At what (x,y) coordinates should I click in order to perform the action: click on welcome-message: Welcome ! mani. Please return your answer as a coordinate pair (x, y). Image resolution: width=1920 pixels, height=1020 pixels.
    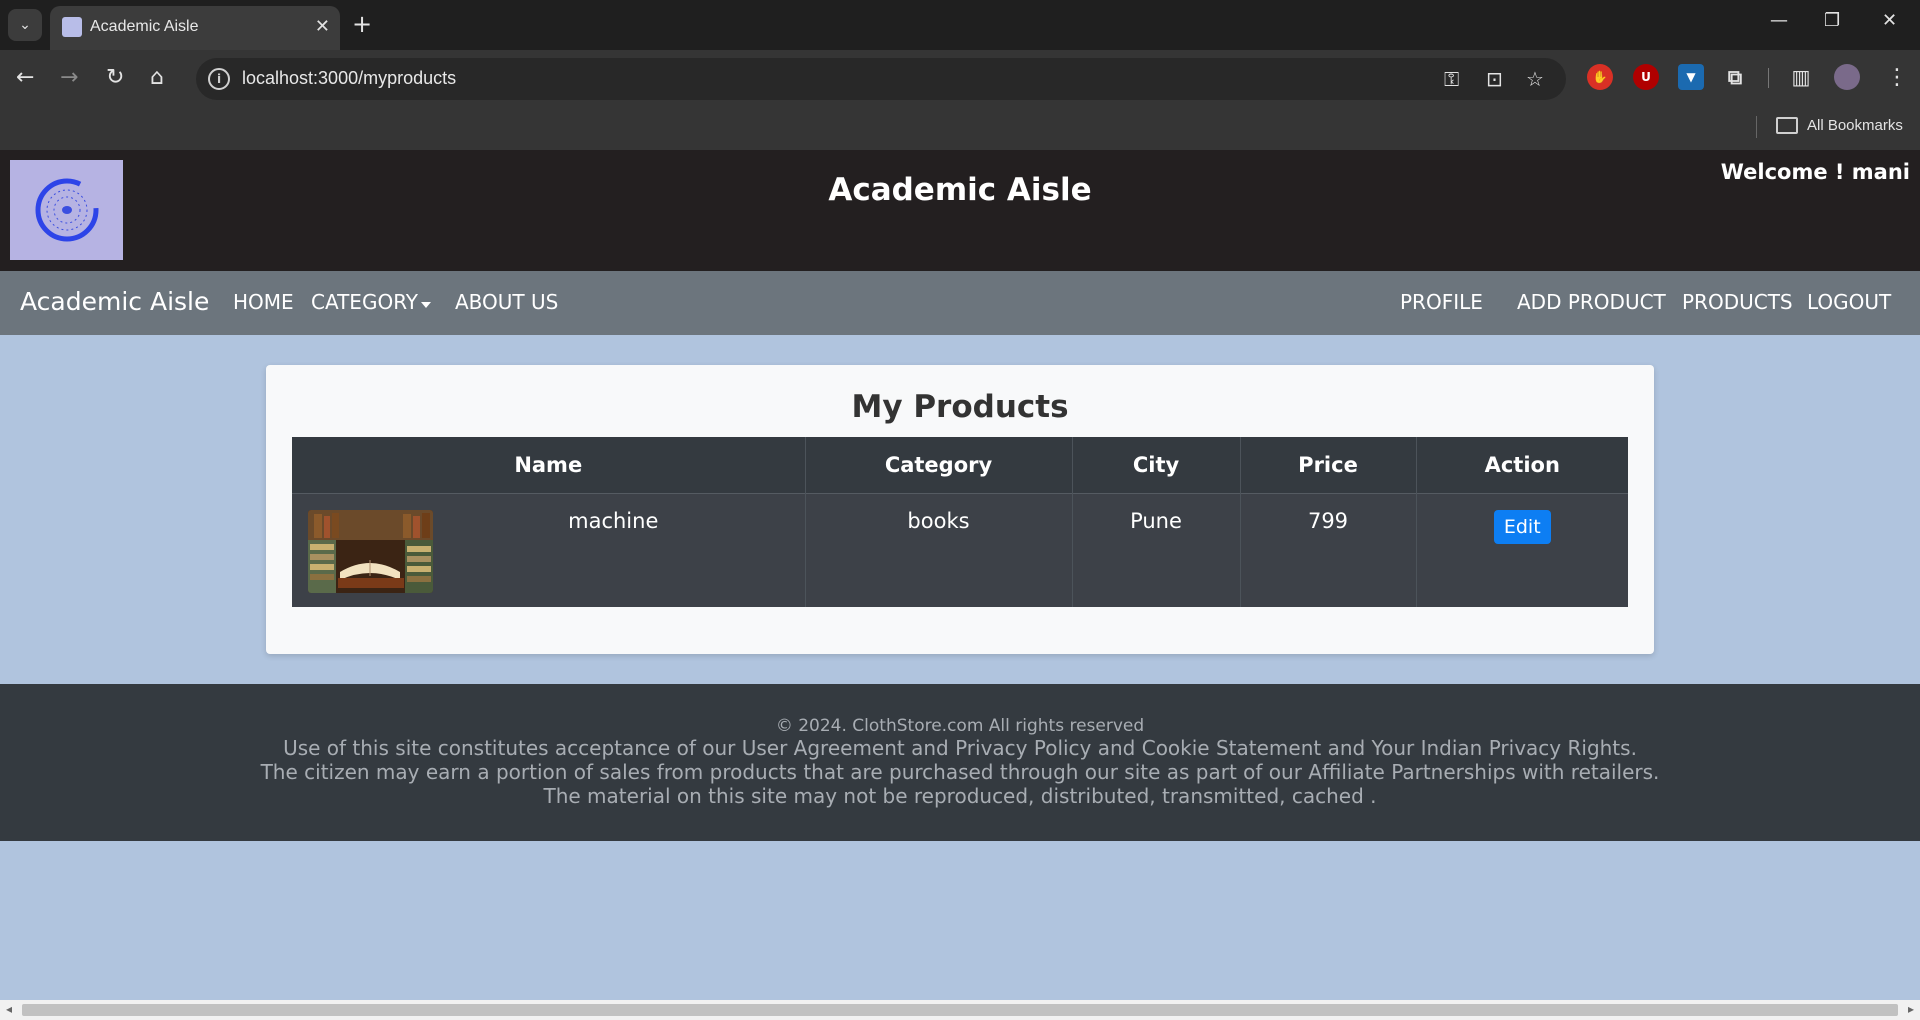
    Looking at the image, I should click on (1815, 172).